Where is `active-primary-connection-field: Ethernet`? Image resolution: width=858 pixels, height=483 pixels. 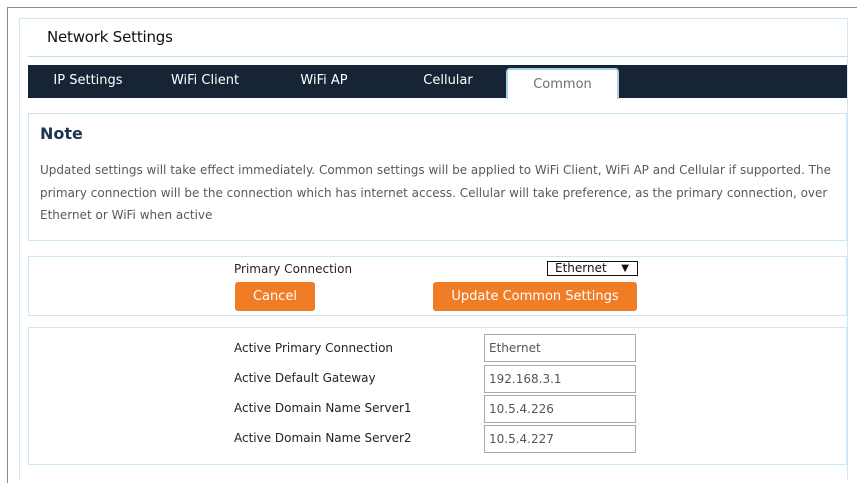
active-primary-connection-field: Ethernet is located at coordinates (560, 348).